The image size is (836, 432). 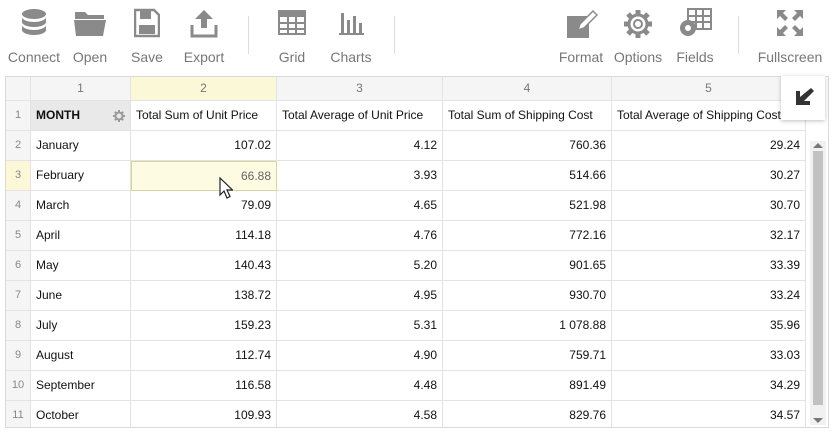 I want to click on table-row: 10 September 116.58 4.48 891.49 34.29, so click(x=417, y=386).